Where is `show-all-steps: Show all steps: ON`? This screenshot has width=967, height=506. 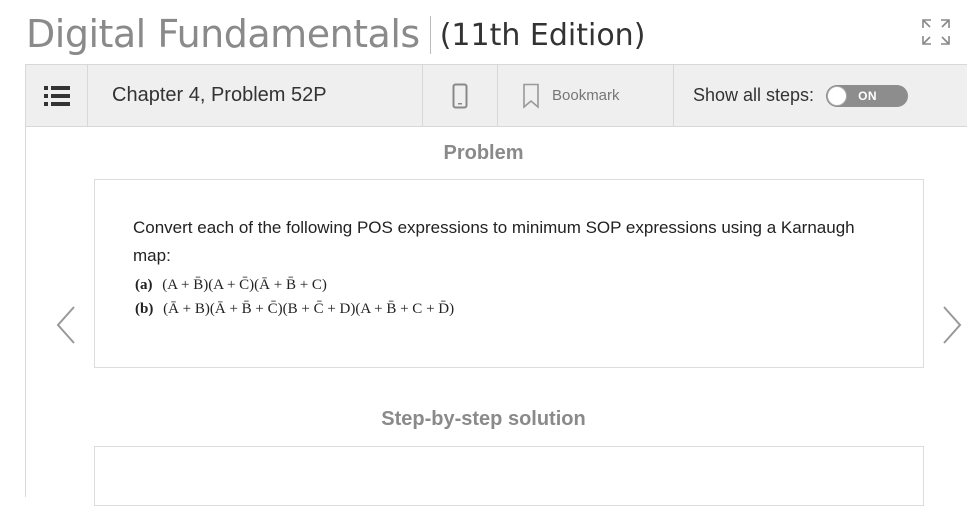
show-all-steps: Show all steps: ON is located at coordinates (814, 95).